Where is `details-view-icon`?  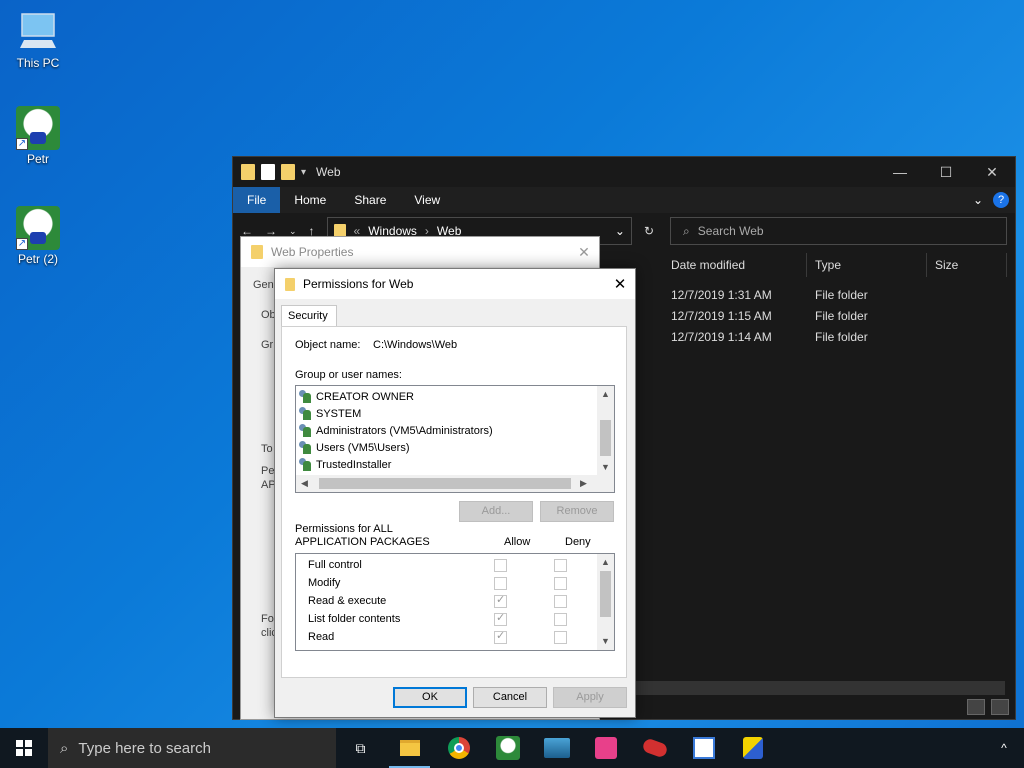
details-view-icon is located at coordinates (976, 707).